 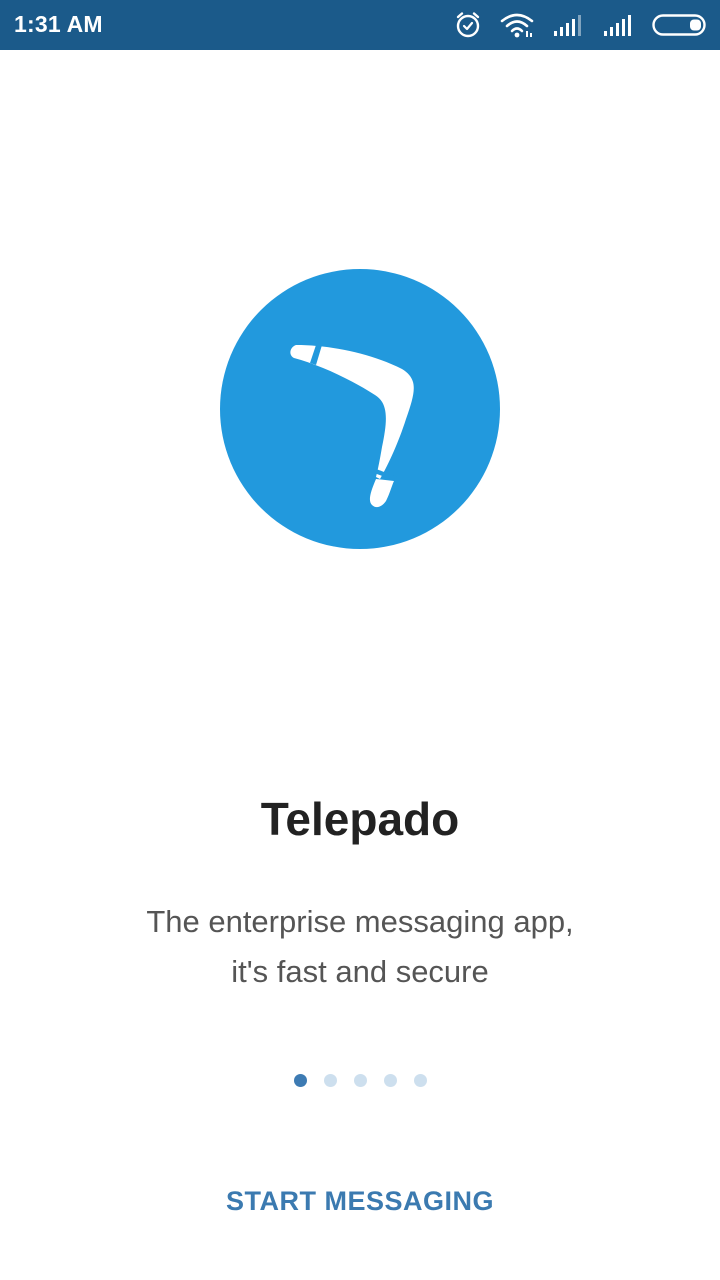 What do you see at coordinates (300, 1080) in the screenshot?
I see `page-dot-active` at bounding box center [300, 1080].